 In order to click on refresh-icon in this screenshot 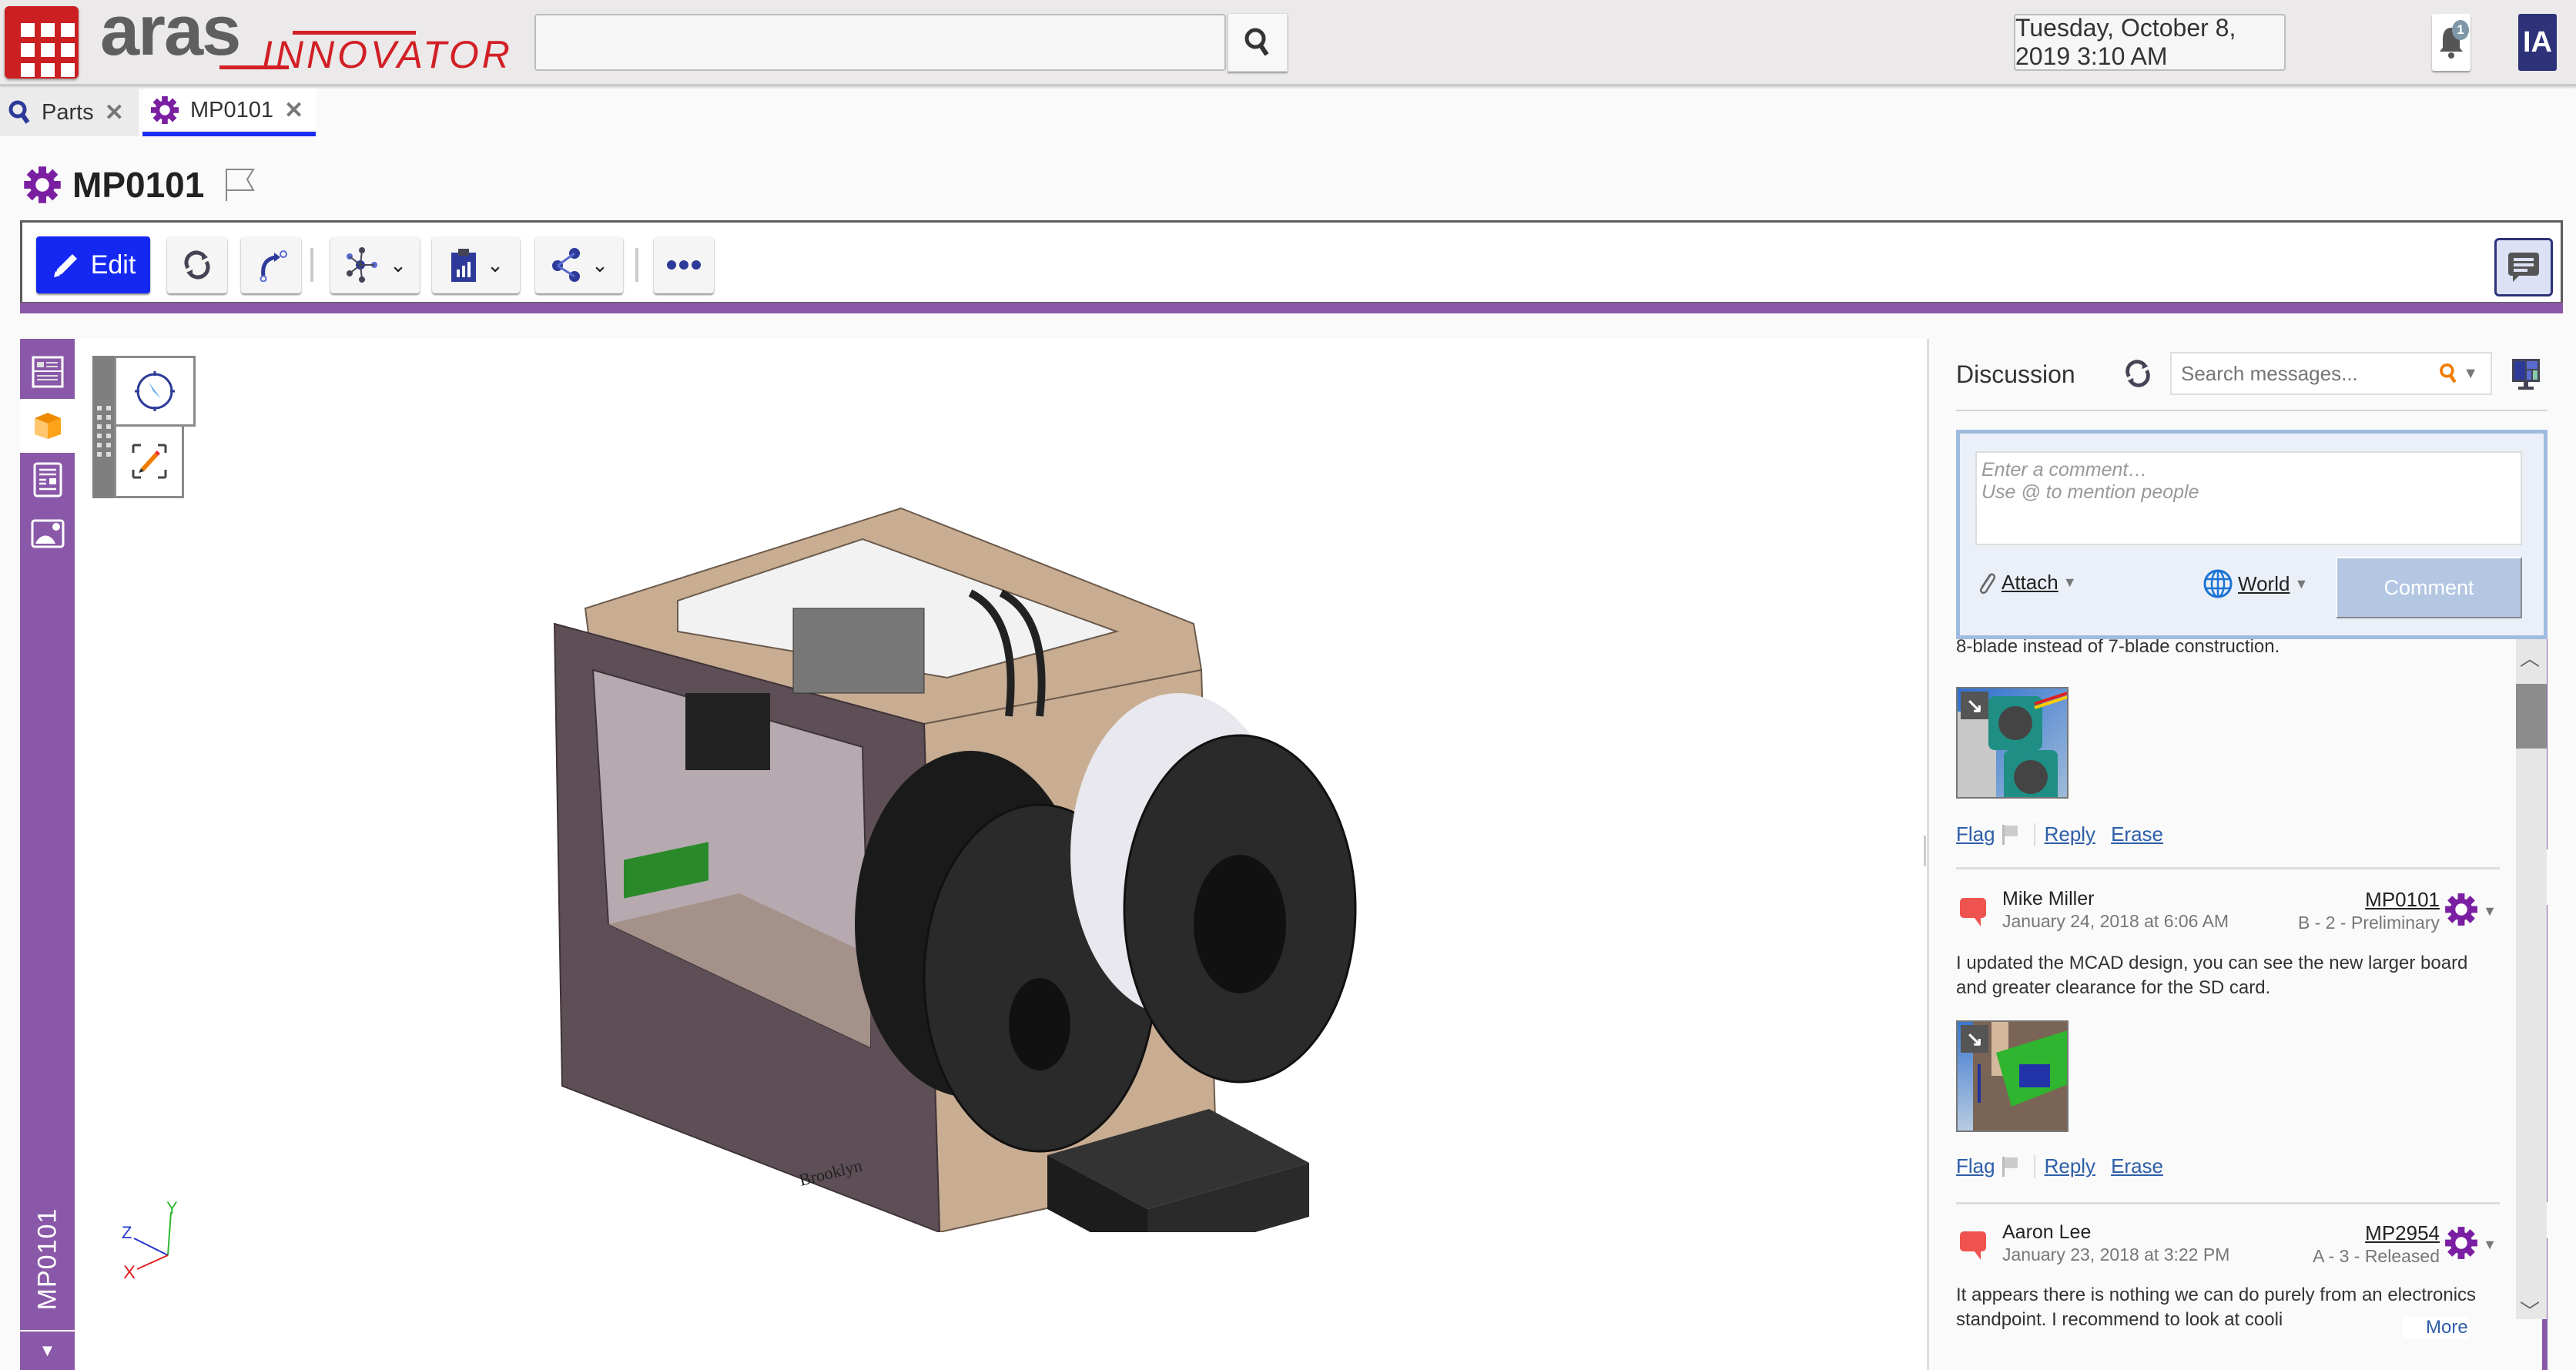, I will do `click(2137, 373)`.